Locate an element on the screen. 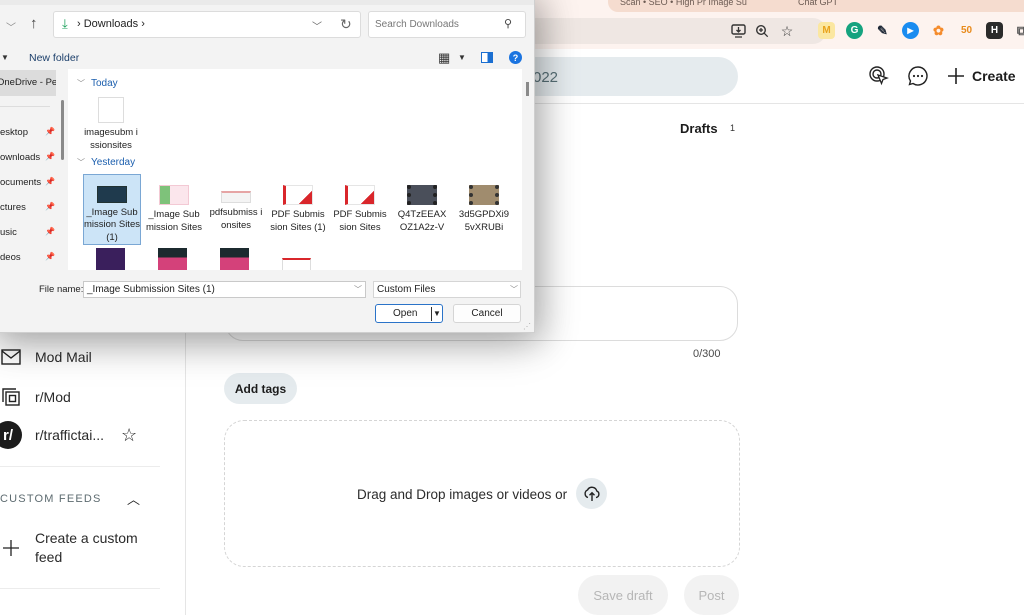 Image resolution: width=1024 pixels, height=615 pixels. nav-item-desktop: esktop 📌 is located at coordinates (27, 132).